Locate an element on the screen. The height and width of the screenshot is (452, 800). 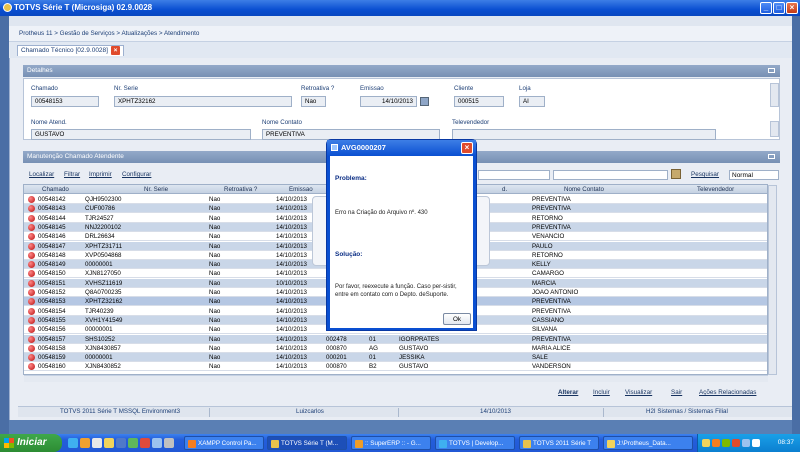
col-d: d. is located at coordinates (504, 189).